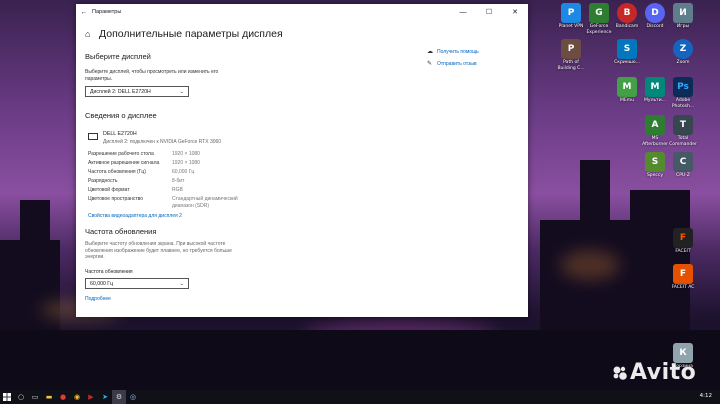 Image resolution: width=720 pixels, height=404 pixels. What do you see at coordinates (571, 13) in the screenshot?
I see `planet-vpn-icon: P` at bounding box center [571, 13].